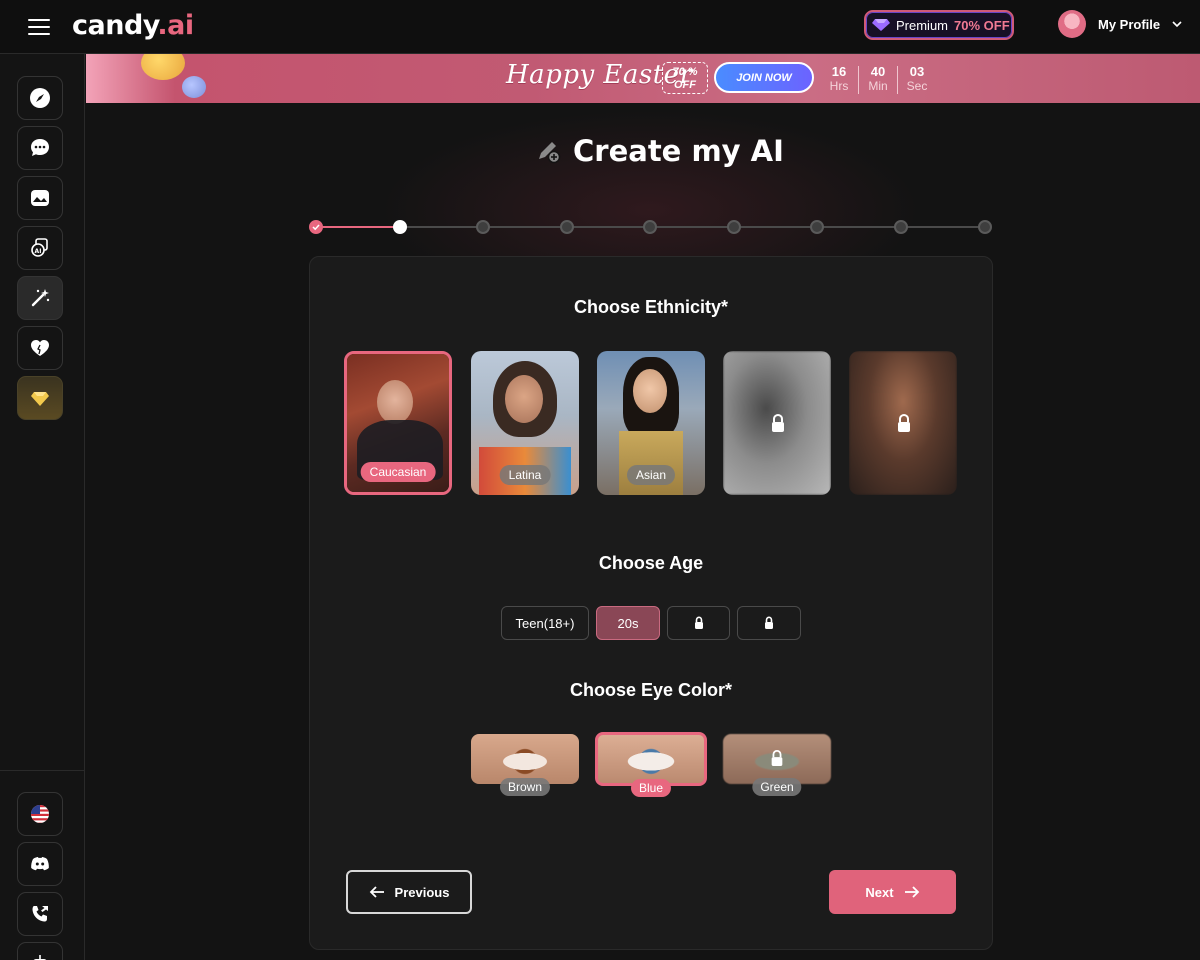 The height and width of the screenshot is (960, 1200). Describe the element at coordinates (922, 25) in the screenshot. I see `premium-label: Premium` at that location.